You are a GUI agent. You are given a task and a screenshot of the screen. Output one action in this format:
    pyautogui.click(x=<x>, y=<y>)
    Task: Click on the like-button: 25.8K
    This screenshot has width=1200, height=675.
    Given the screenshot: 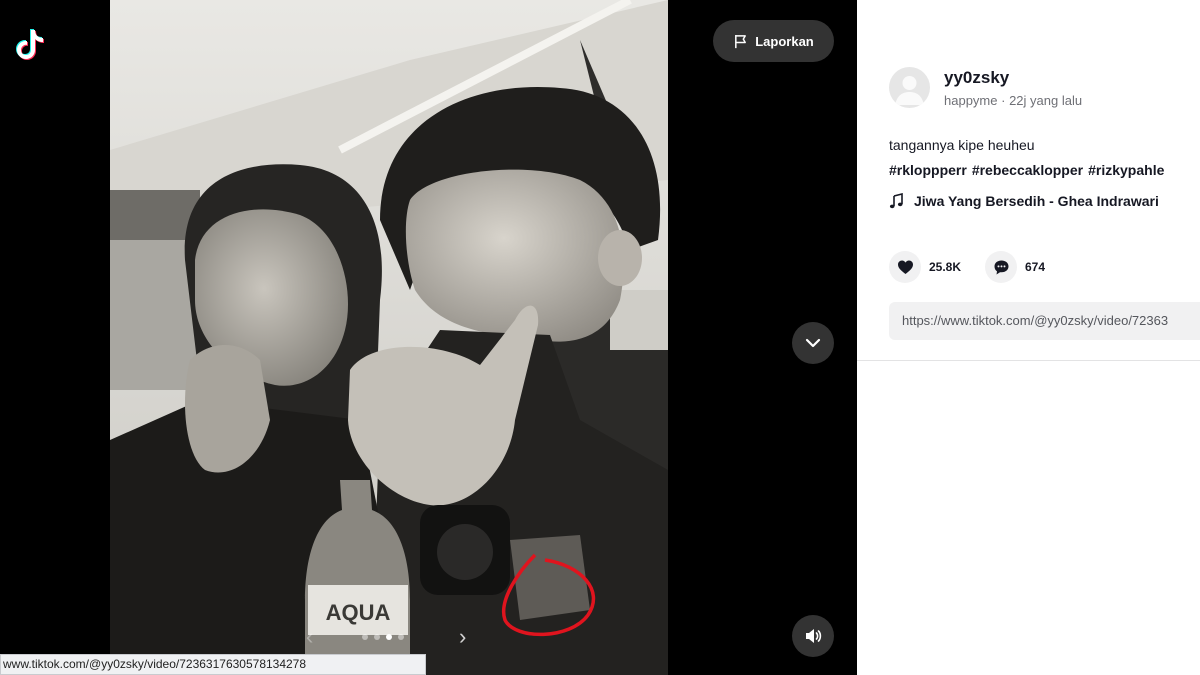 What is the action you would take?
    pyautogui.click(x=925, y=267)
    